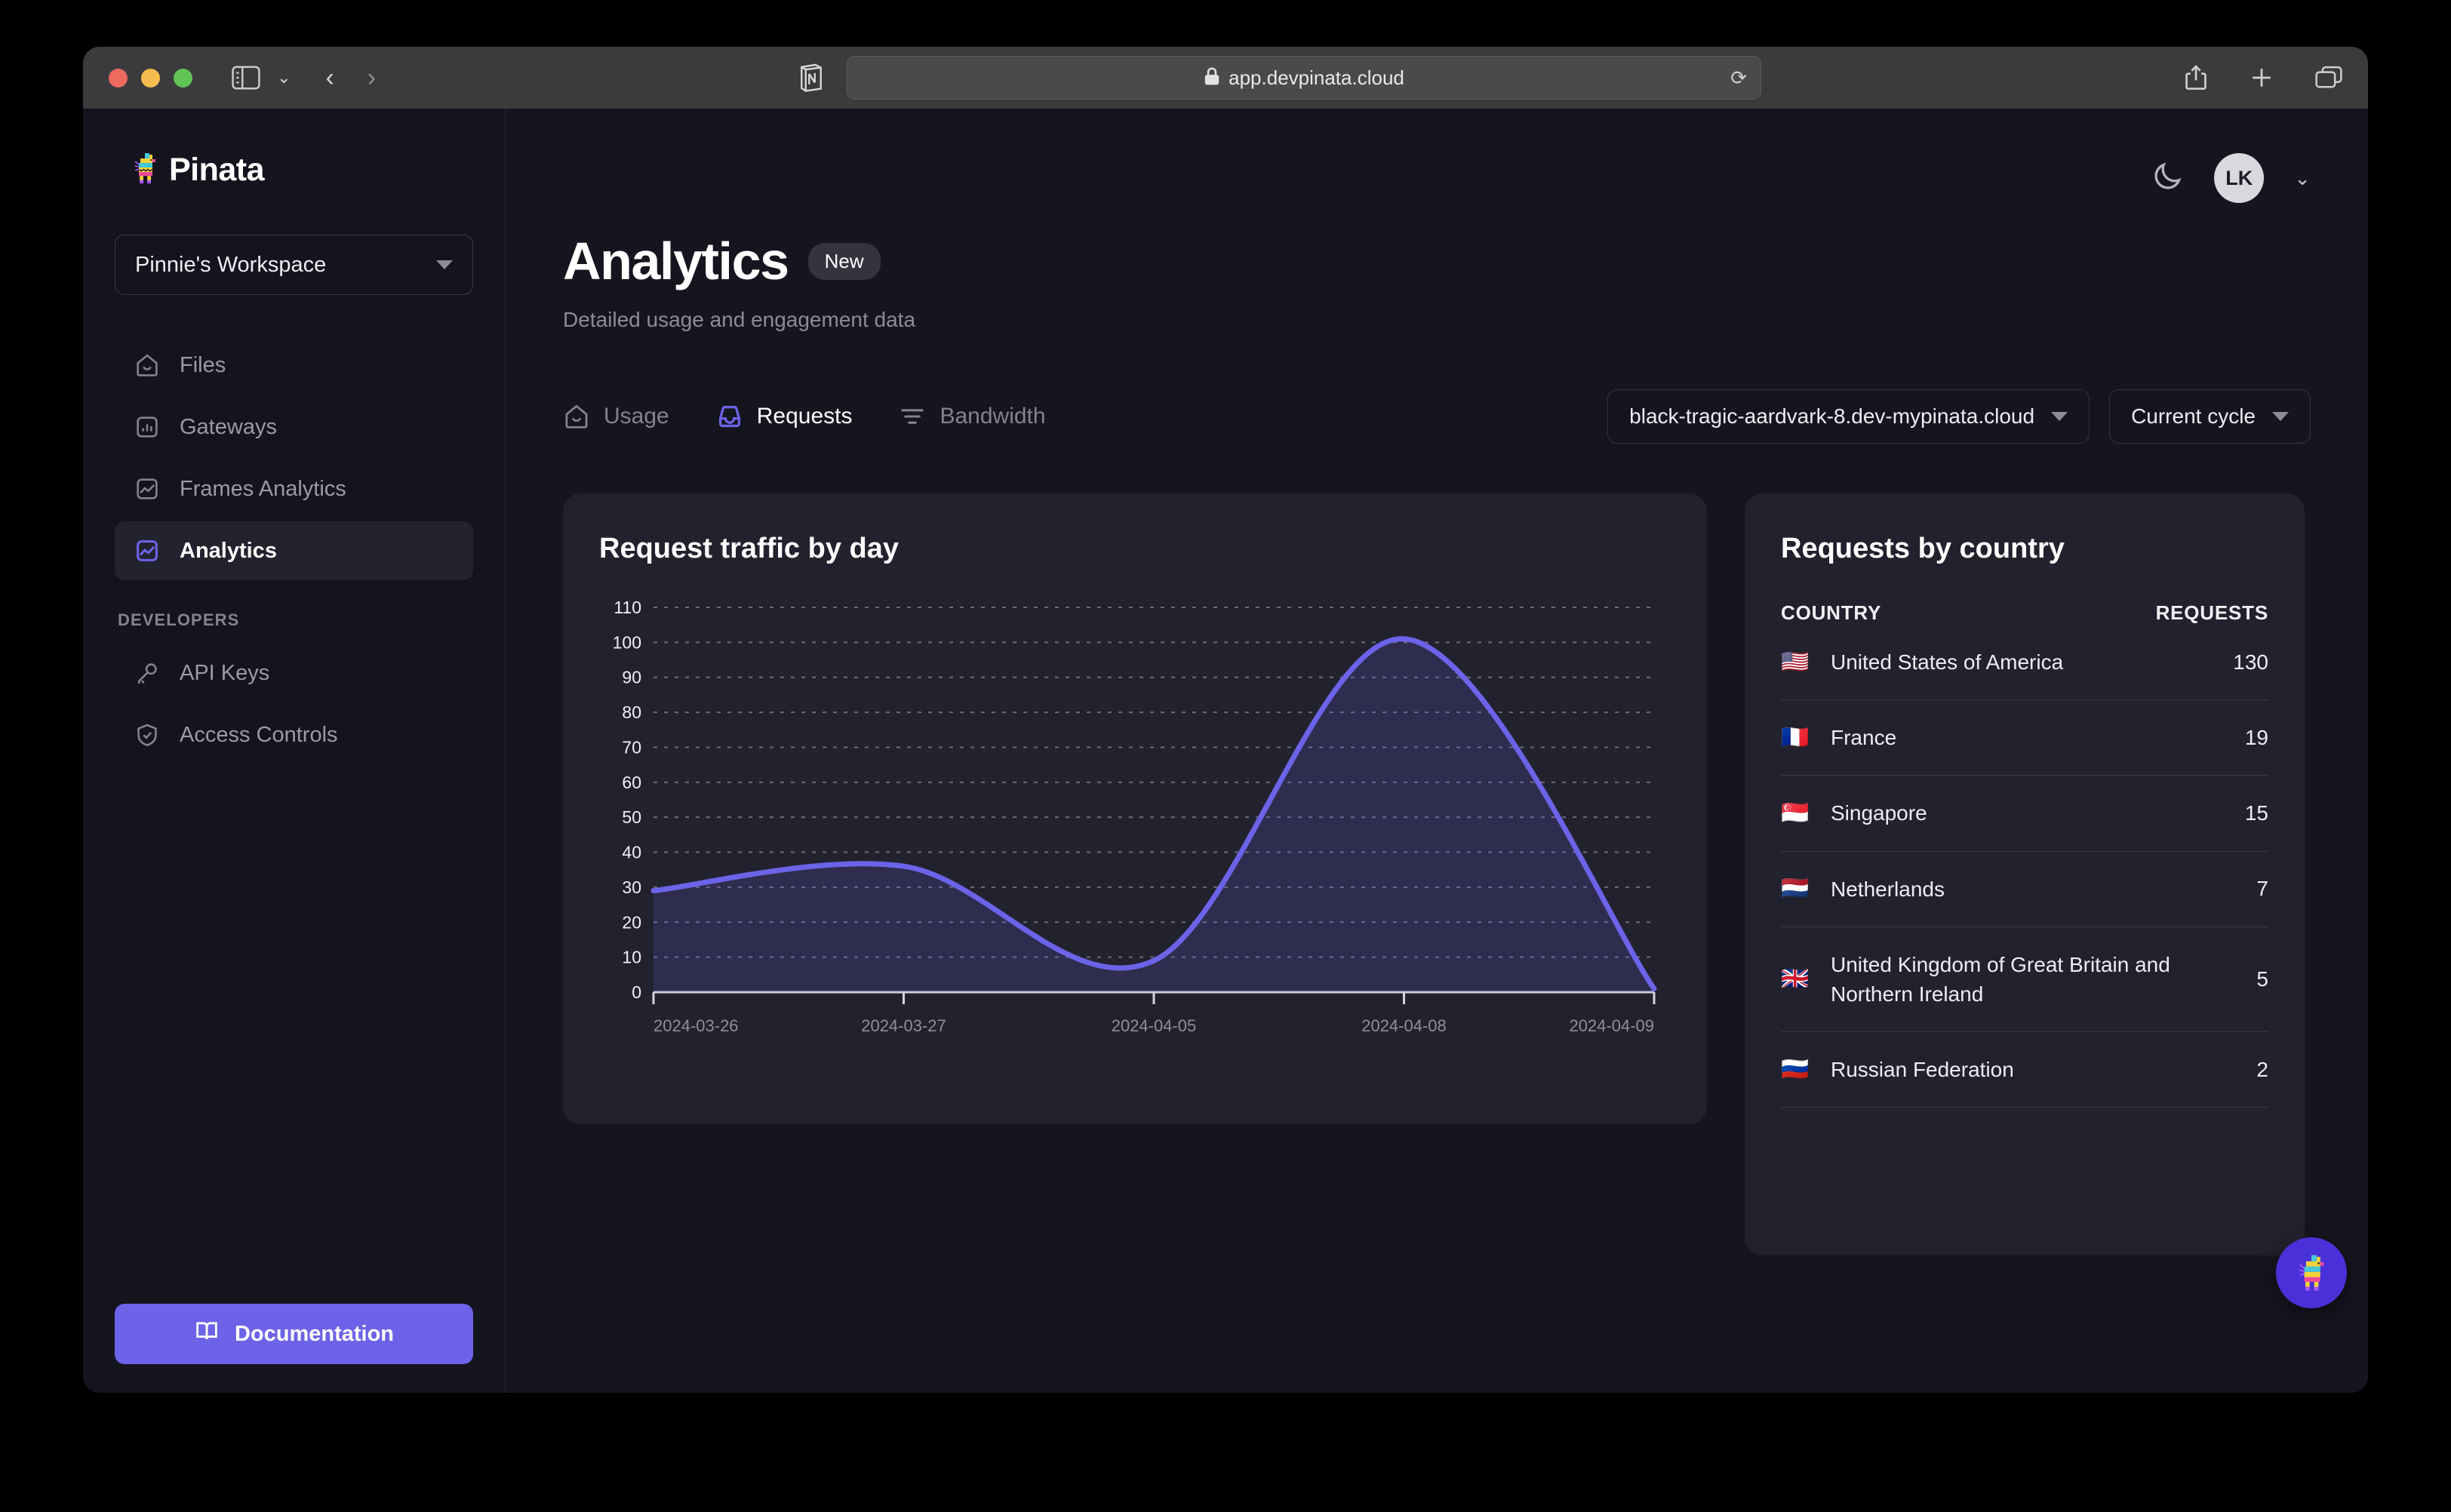  Describe the element at coordinates (294, 427) in the screenshot. I see `sidebar-item-gateways: Gateways` at that location.